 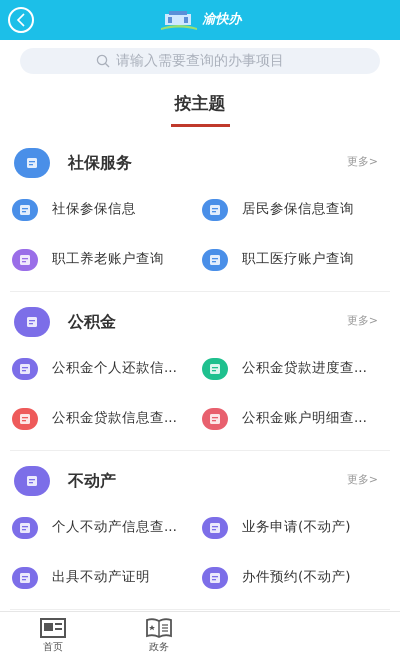 I want to click on section-title: 公积金, so click(x=92, y=321).